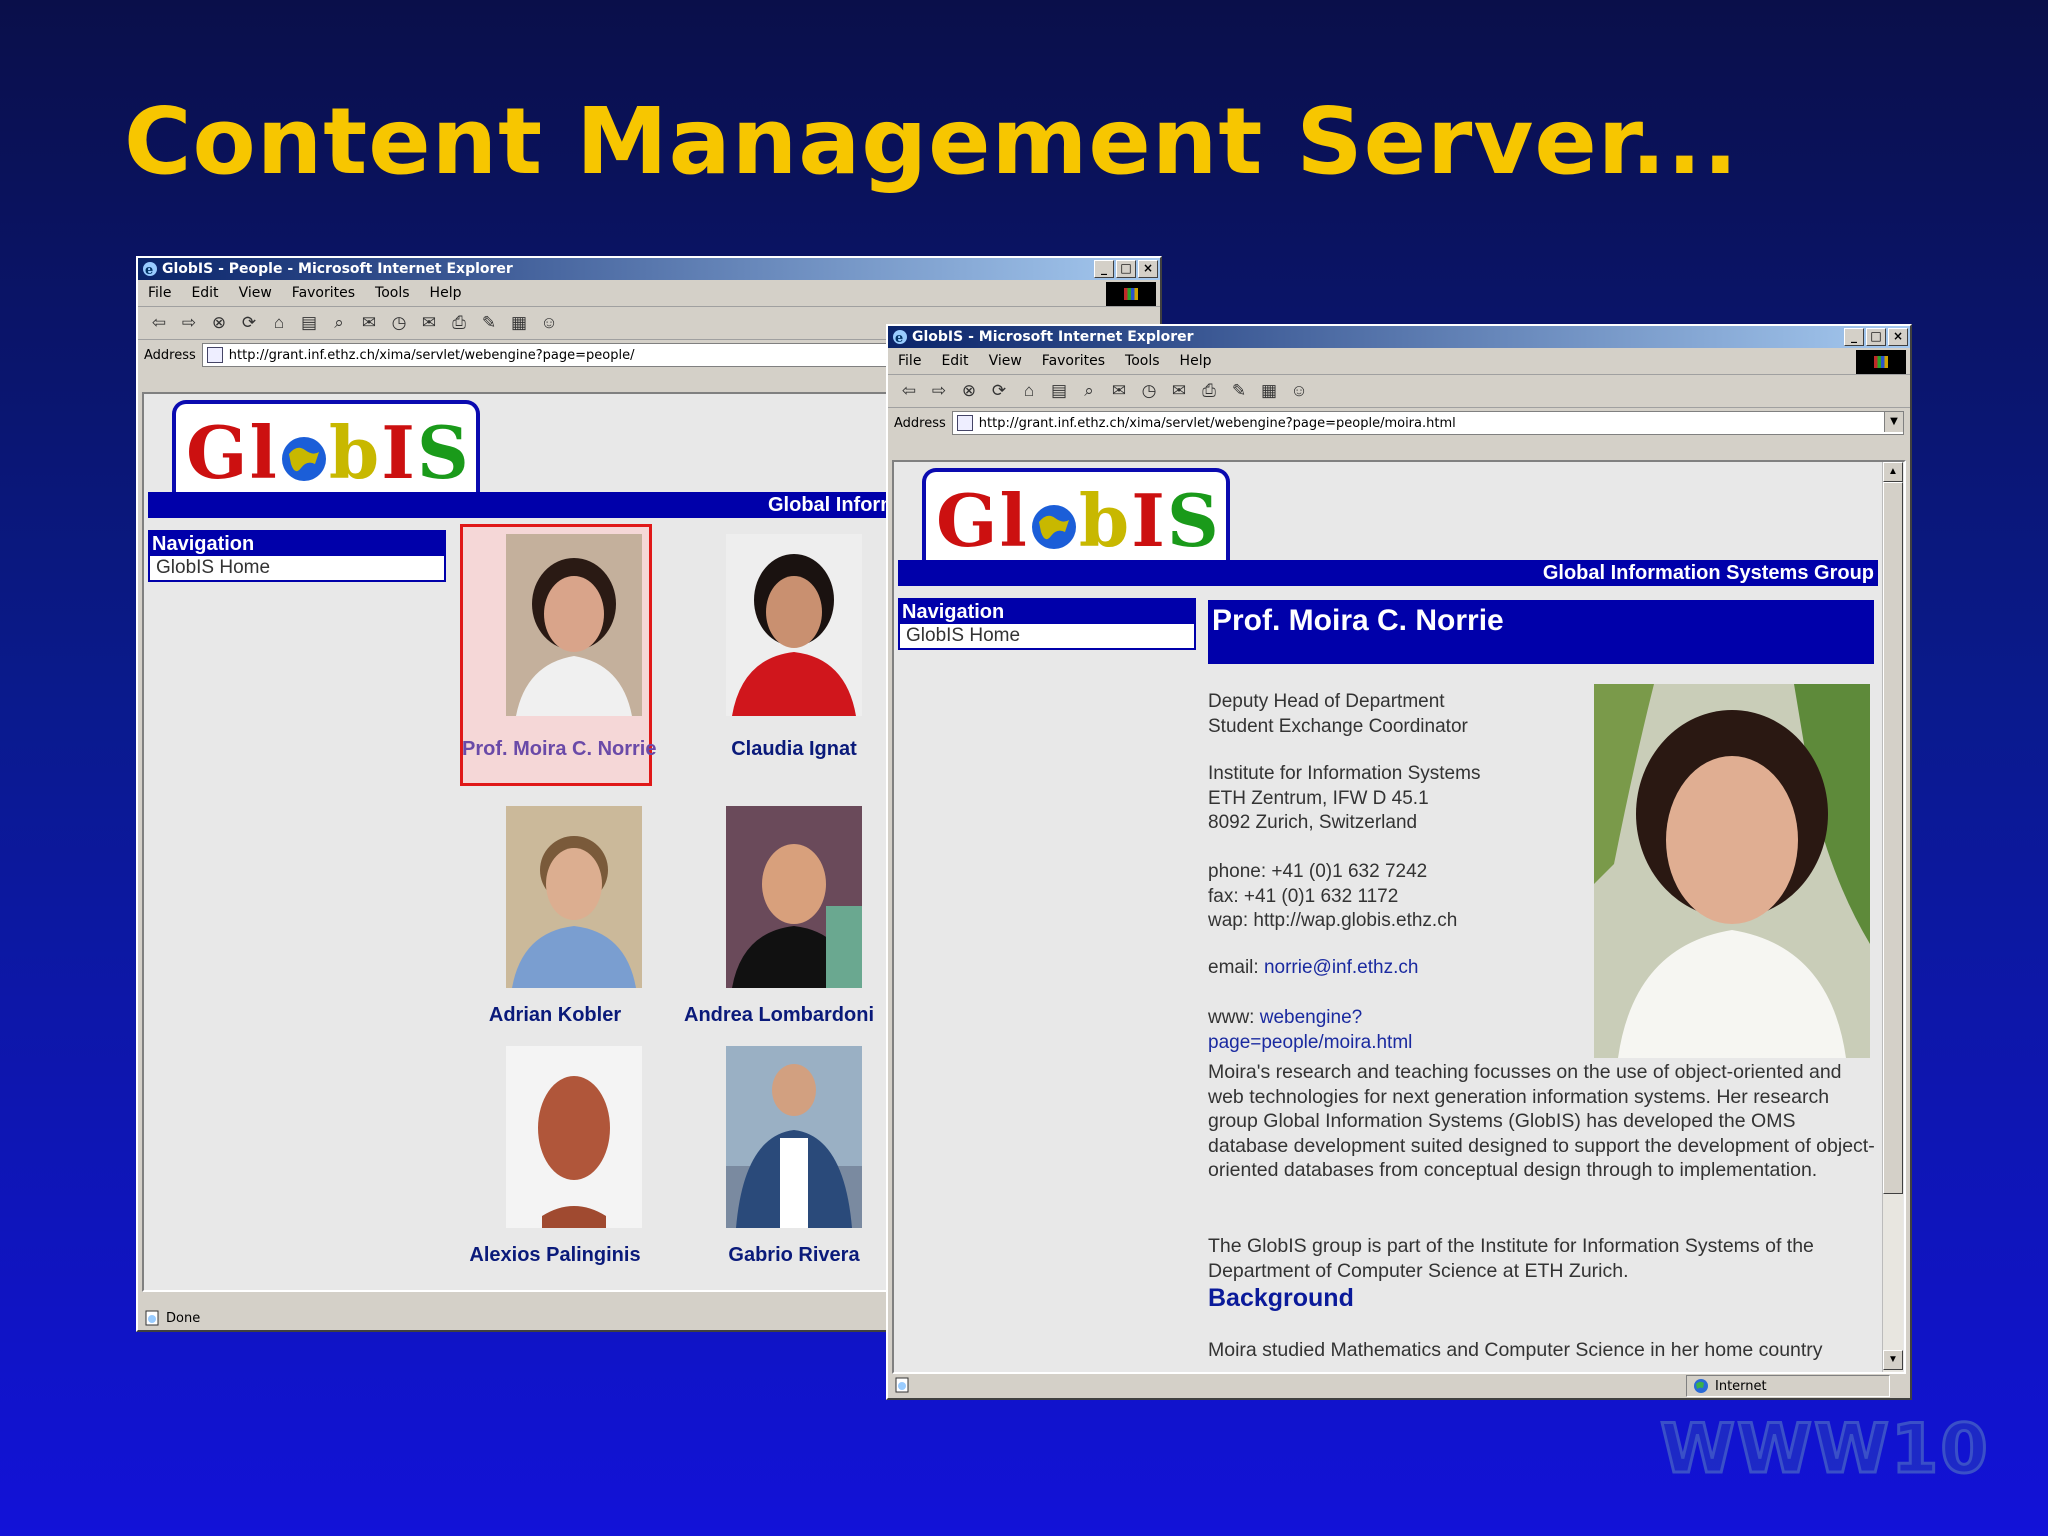 Image resolution: width=2048 pixels, height=1536 pixels. What do you see at coordinates (1341, 967) in the screenshot?
I see `email-link: norrie@inf.ethz.ch` at bounding box center [1341, 967].